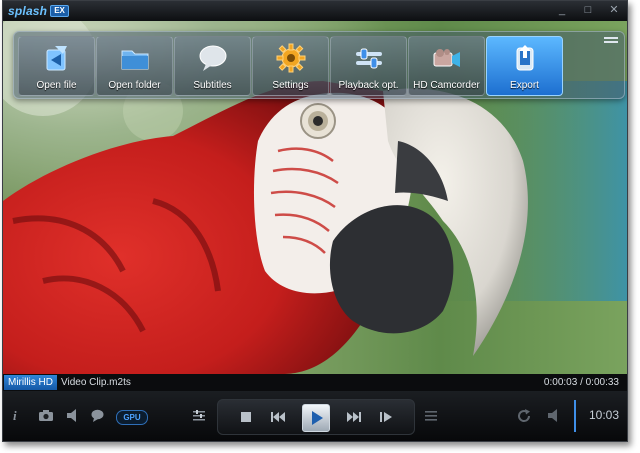  I want to click on skip-back-icon, so click(278, 417).